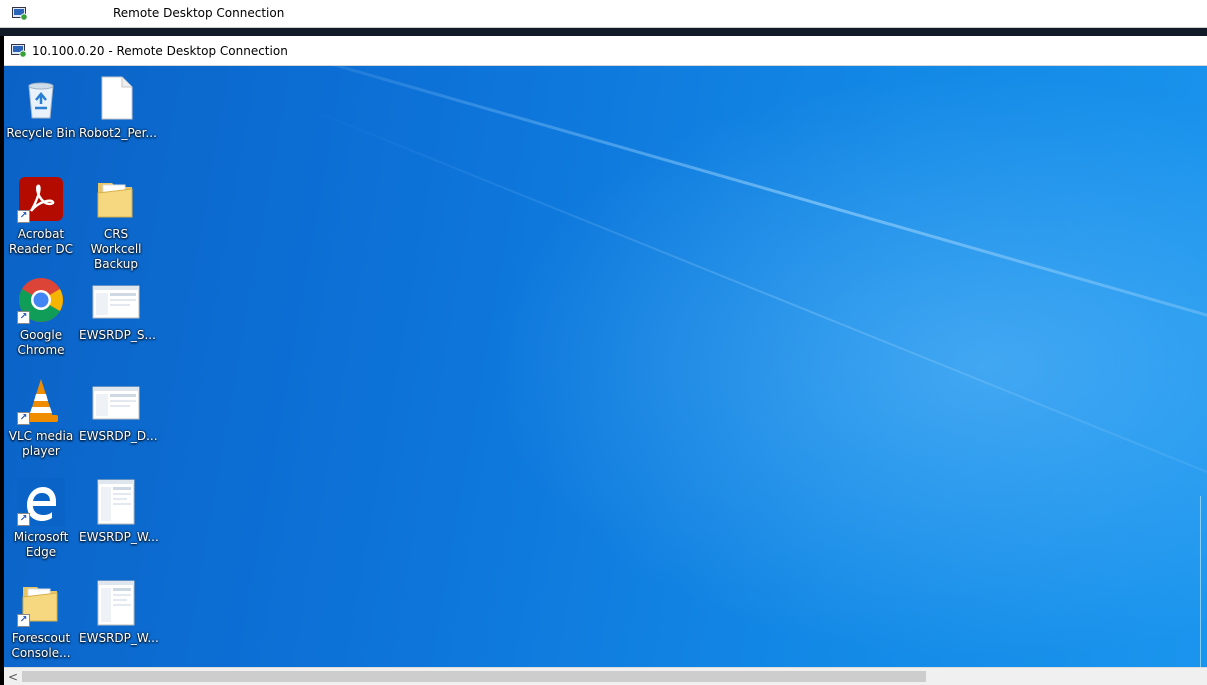  Describe the element at coordinates (115, 200) in the screenshot. I see `folder-icon` at that location.